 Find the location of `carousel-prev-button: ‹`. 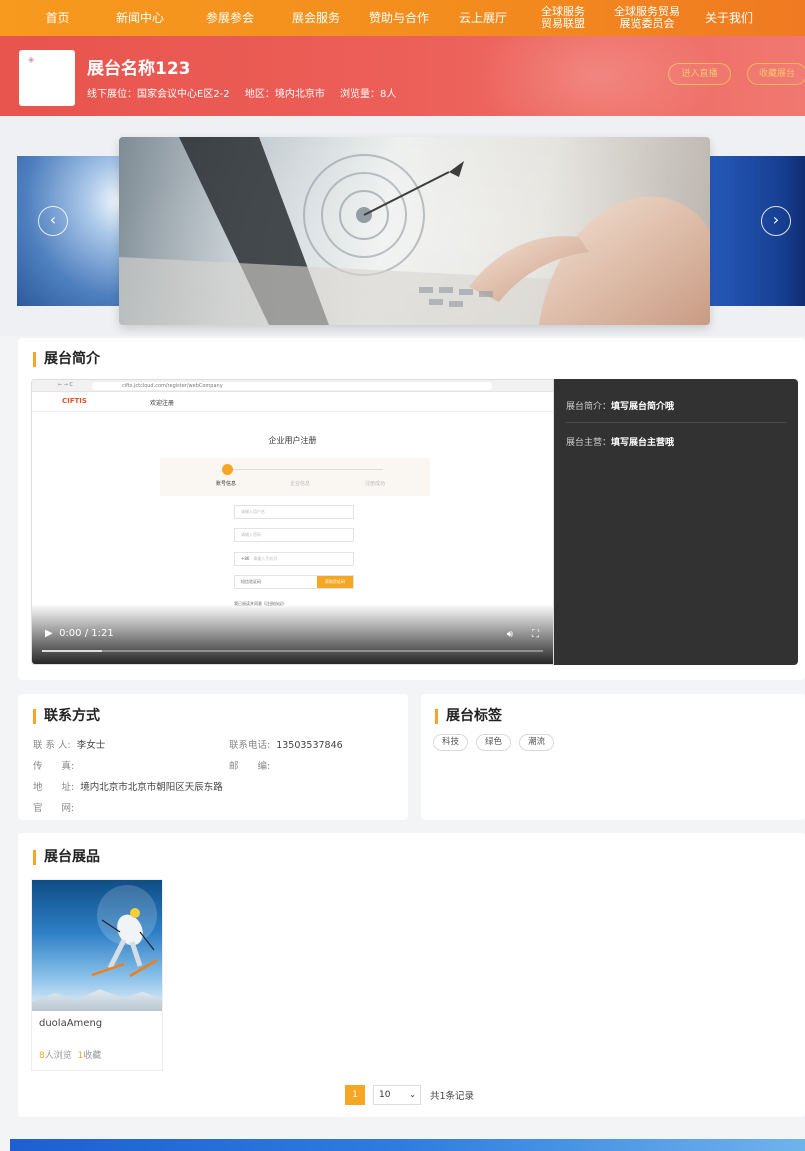

carousel-prev-button: ‹ is located at coordinates (53, 221).